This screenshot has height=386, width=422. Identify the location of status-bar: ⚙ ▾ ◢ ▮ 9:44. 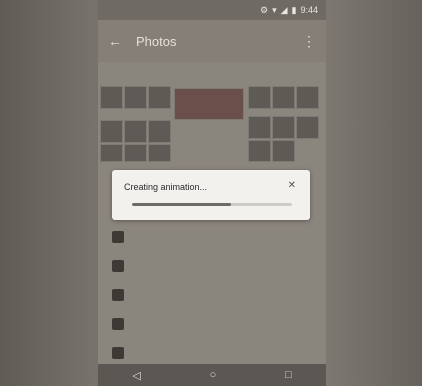
(212, 10).